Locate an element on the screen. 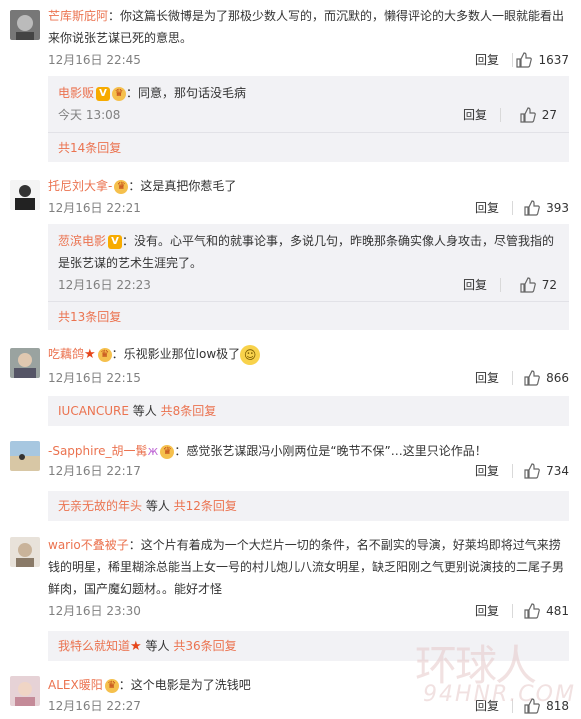 This screenshot has height=719, width=581. sub-replies: 电影贩 V ♛ ：同意，那句话没毛病 今天 13:08 回复 27 共14条回复 is located at coordinates (308, 119).